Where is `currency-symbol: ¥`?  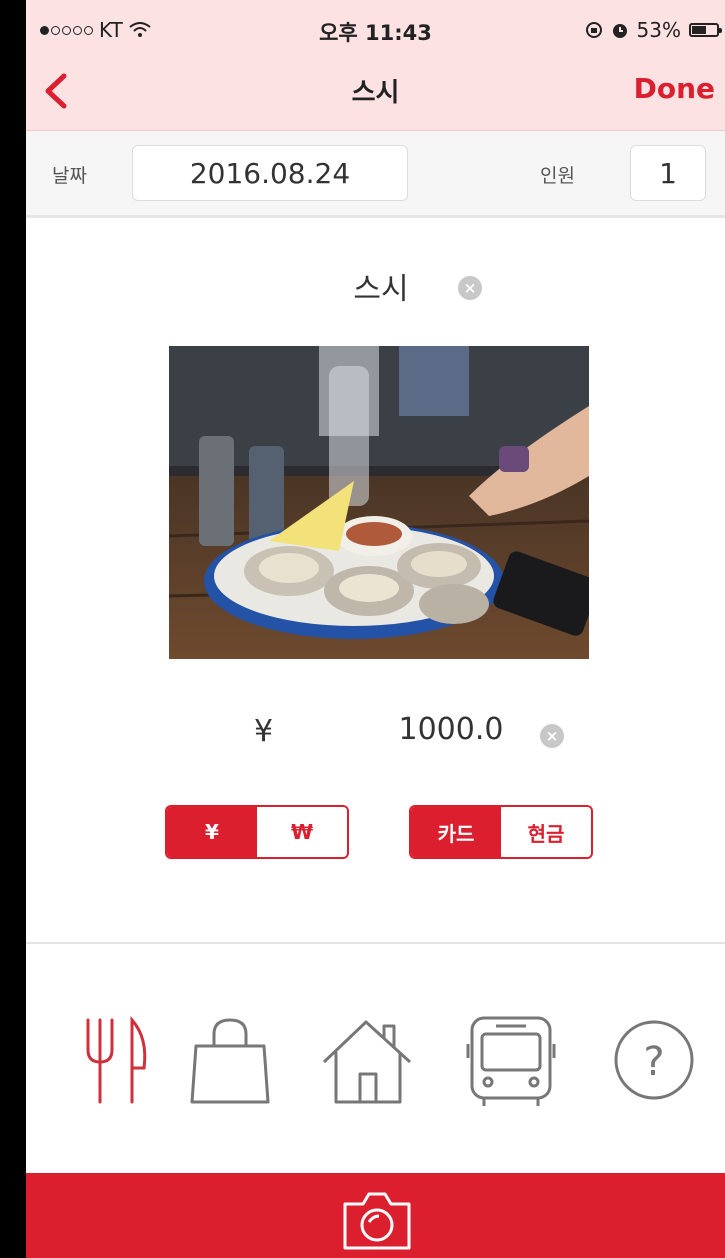
currency-symbol: ¥ is located at coordinates (264, 731).